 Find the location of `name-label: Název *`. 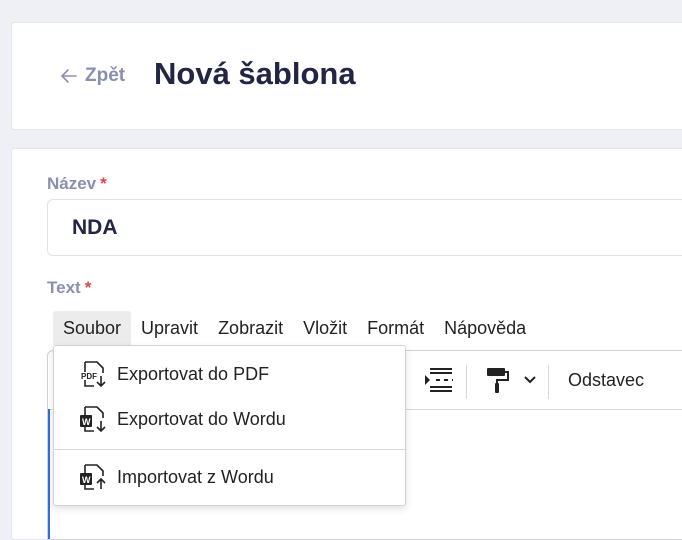

name-label: Název * is located at coordinates (77, 184).